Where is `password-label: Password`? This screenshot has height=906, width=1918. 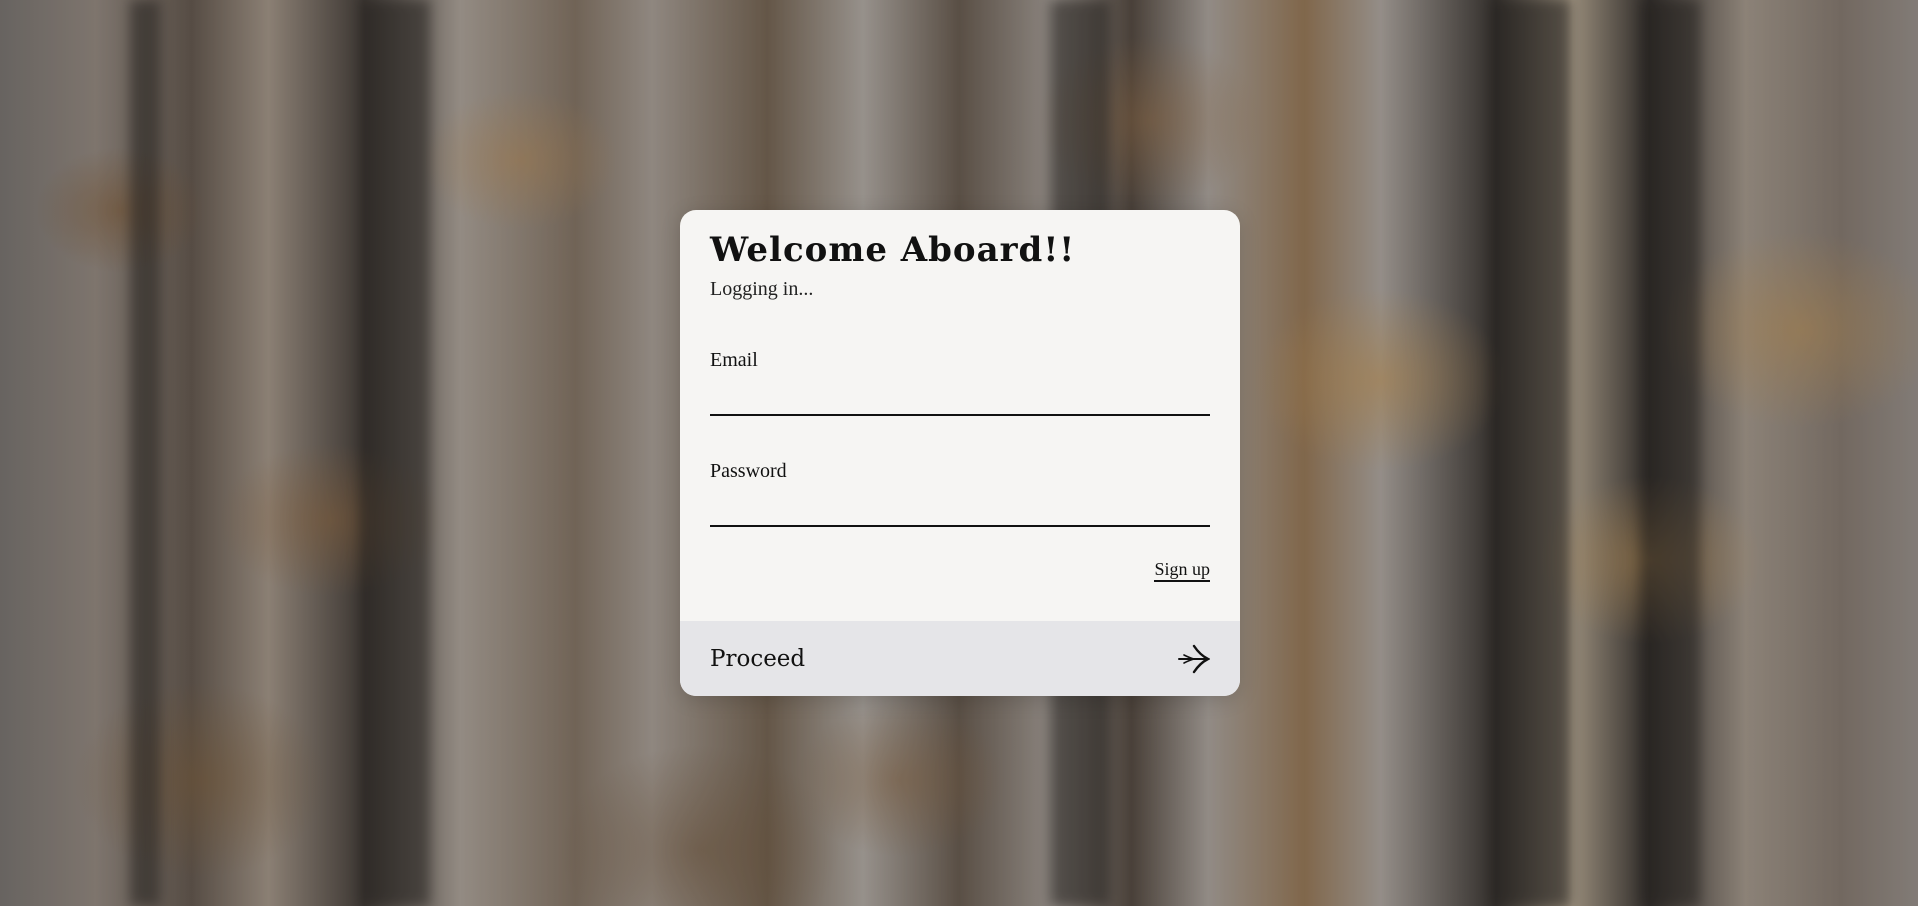 password-label: Password is located at coordinates (748, 471).